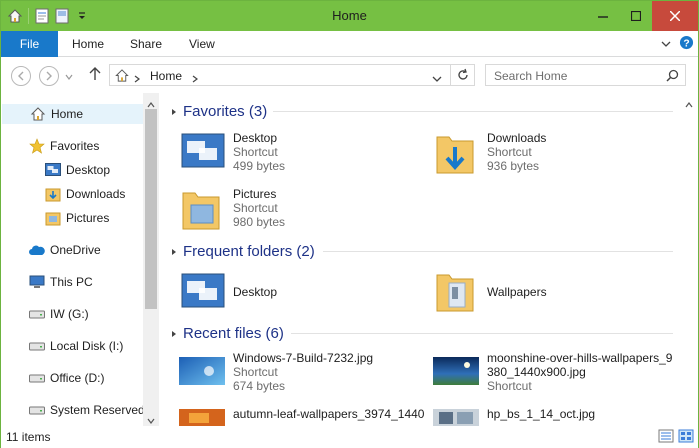  Describe the element at coordinates (49, 76) in the screenshot. I see `forward-icon` at that location.